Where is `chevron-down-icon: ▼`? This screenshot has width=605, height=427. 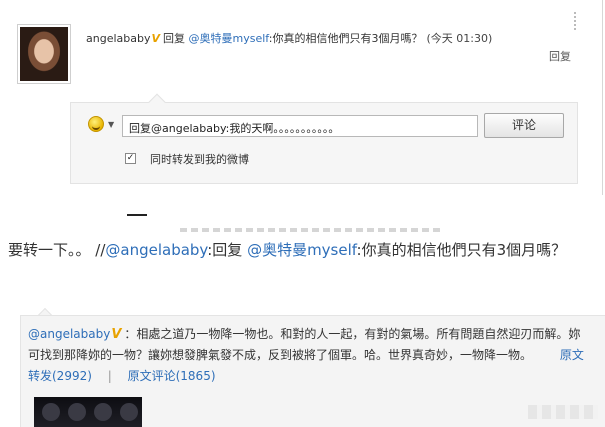 chevron-down-icon: ▼ is located at coordinates (111, 124).